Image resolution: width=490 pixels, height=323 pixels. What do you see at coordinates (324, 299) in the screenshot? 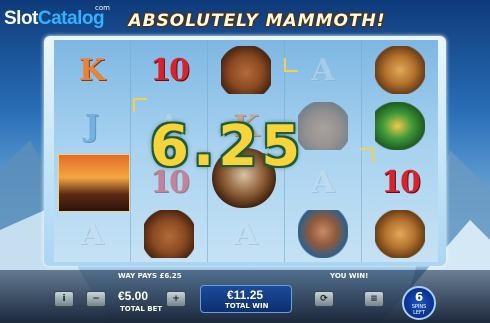
I see `autoplay-icon: ⟳` at bounding box center [324, 299].